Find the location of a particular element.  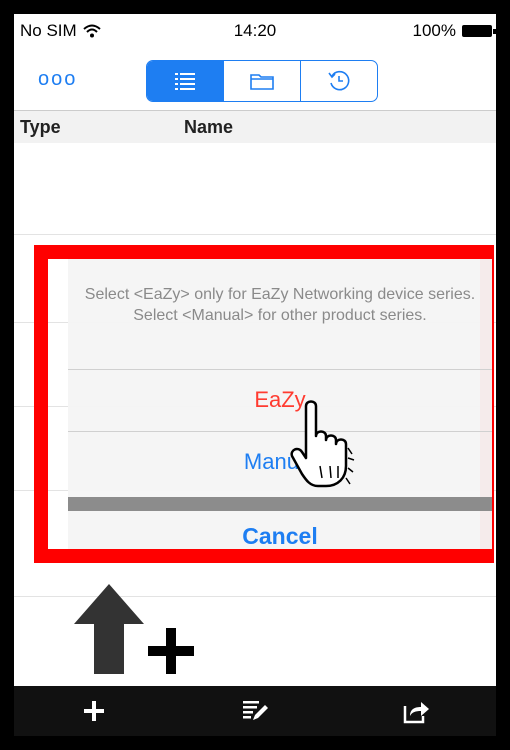

list-icon is located at coordinates (185, 81).